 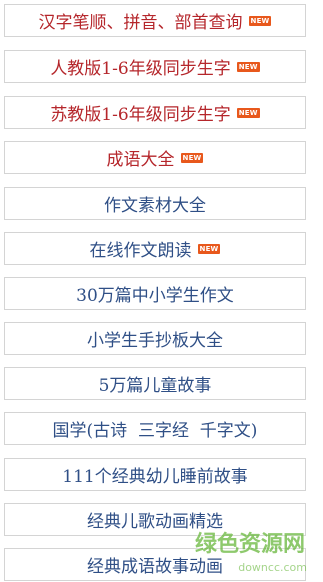 I want to click on menu-item-label: 苏教版1-6年级同步生字, so click(x=140, y=115).